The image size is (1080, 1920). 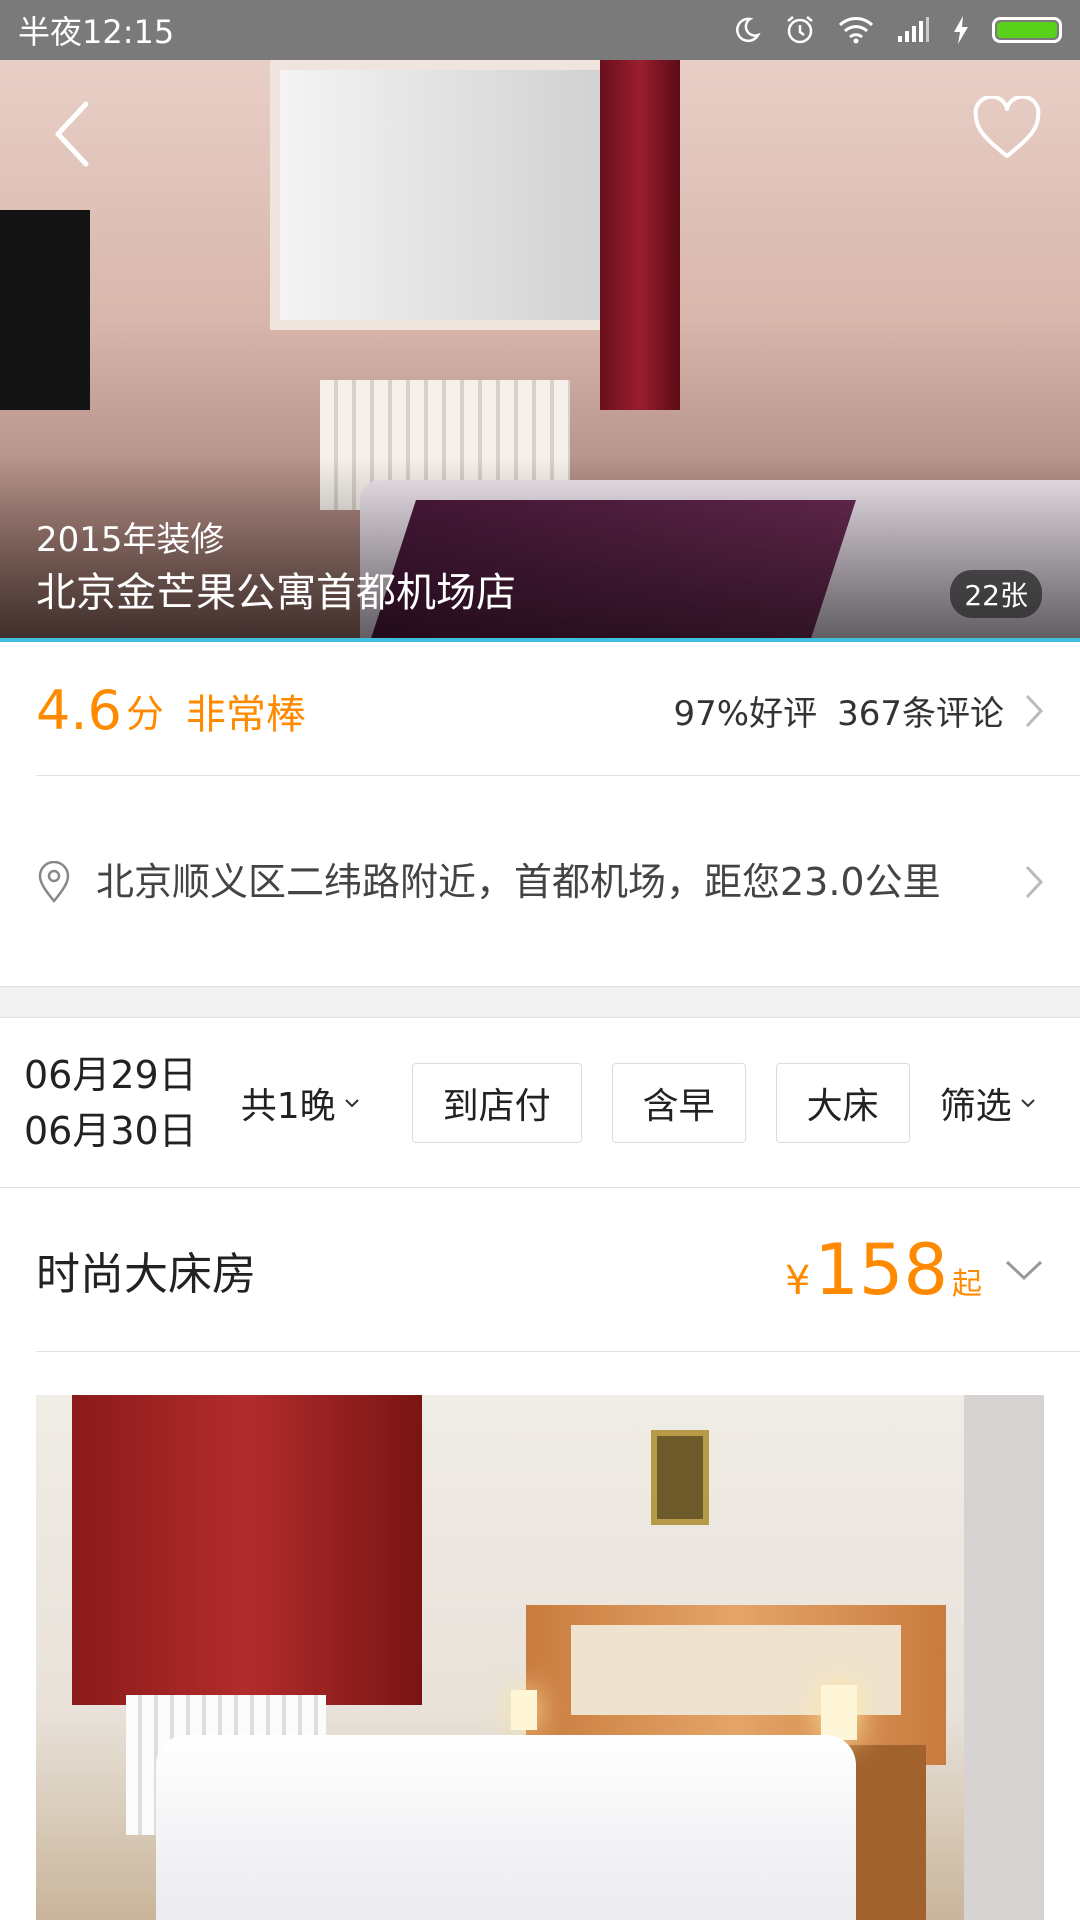 What do you see at coordinates (678, 1102) in the screenshot?
I see `tag-breakfast: 含早` at bounding box center [678, 1102].